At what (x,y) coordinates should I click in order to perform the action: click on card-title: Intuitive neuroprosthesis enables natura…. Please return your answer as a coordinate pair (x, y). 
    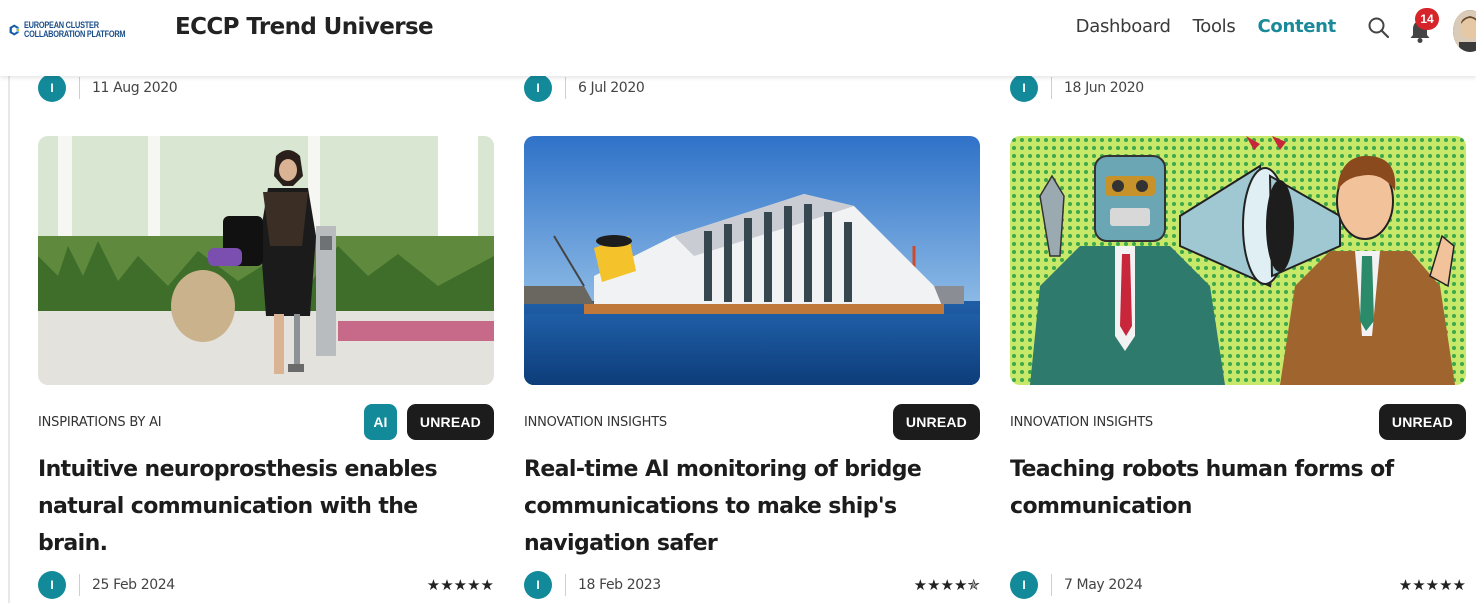
    Looking at the image, I should click on (258, 506).